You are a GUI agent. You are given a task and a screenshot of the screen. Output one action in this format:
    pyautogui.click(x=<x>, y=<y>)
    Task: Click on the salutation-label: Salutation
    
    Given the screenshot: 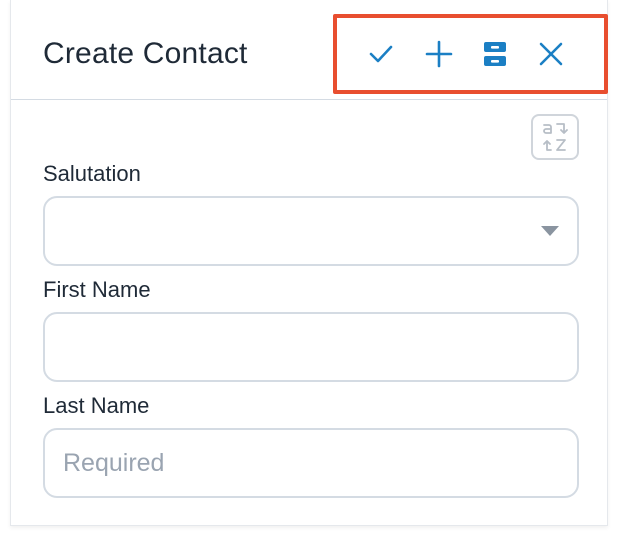 What is the action you would take?
    pyautogui.click(x=92, y=173)
    